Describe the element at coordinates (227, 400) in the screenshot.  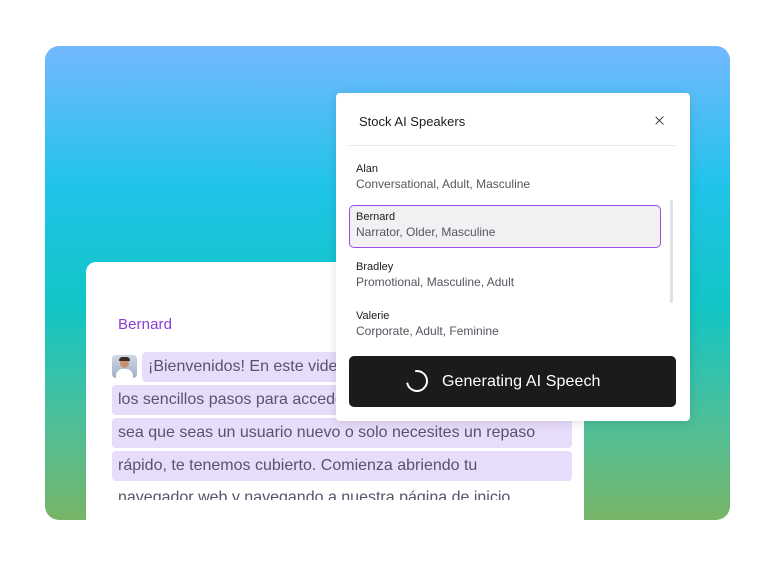
I see `transcript-line: los sencillos pasos para acceder` at that location.